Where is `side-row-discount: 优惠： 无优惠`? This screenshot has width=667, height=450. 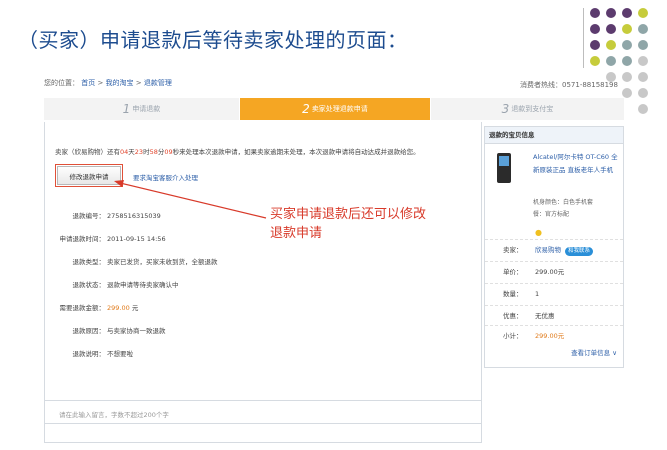
side-row-discount: 优惠： 无优惠 is located at coordinates (554, 315).